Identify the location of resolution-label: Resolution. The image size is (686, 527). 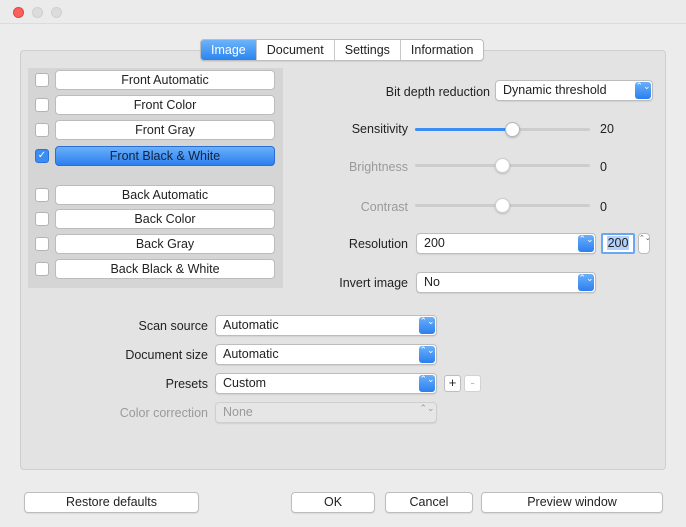
(378, 244).